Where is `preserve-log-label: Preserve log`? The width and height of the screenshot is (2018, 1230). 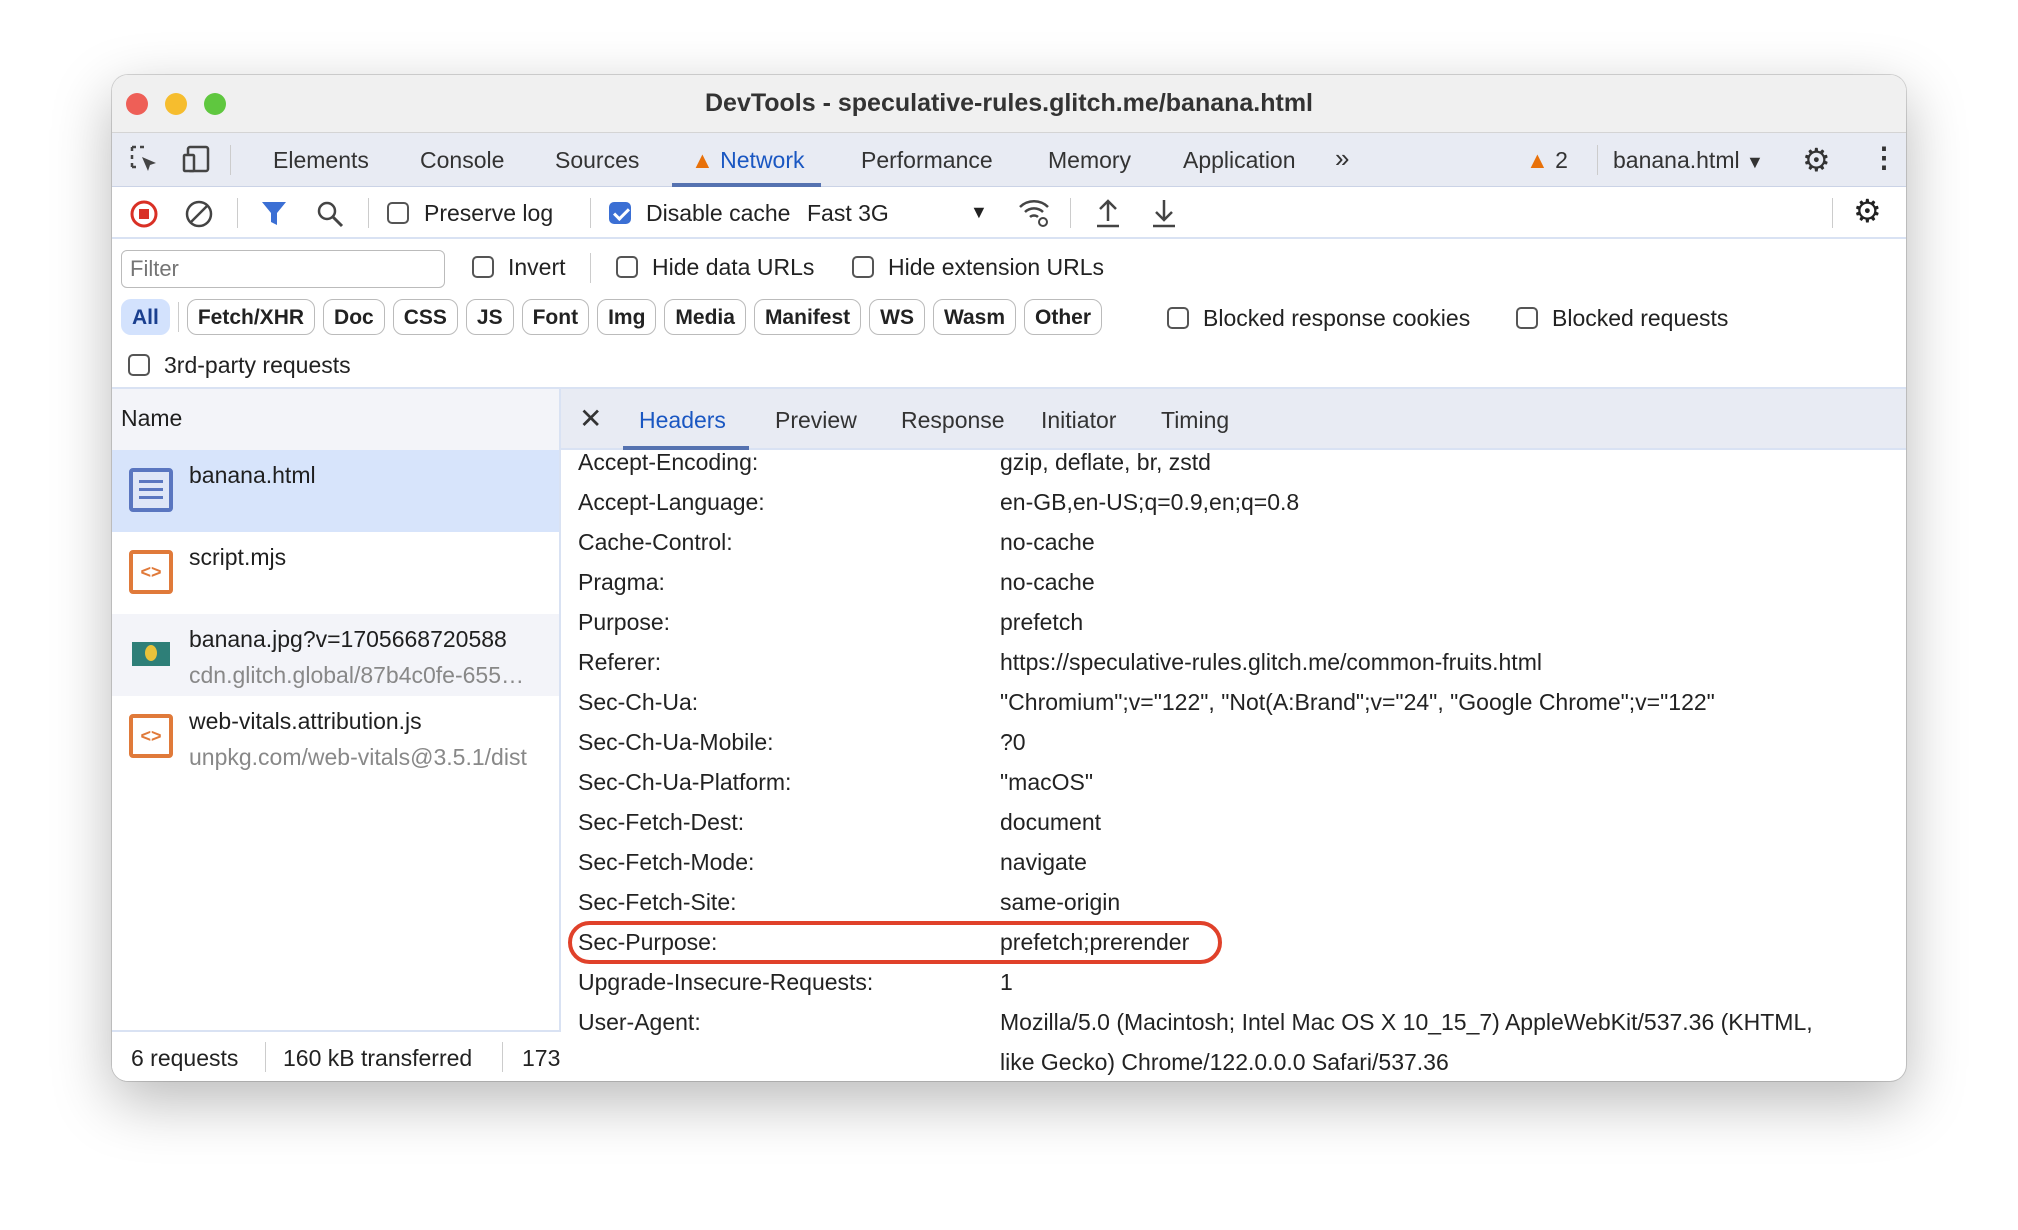 preserve-log-label: Preserve log is located at coordinates (489, 213).